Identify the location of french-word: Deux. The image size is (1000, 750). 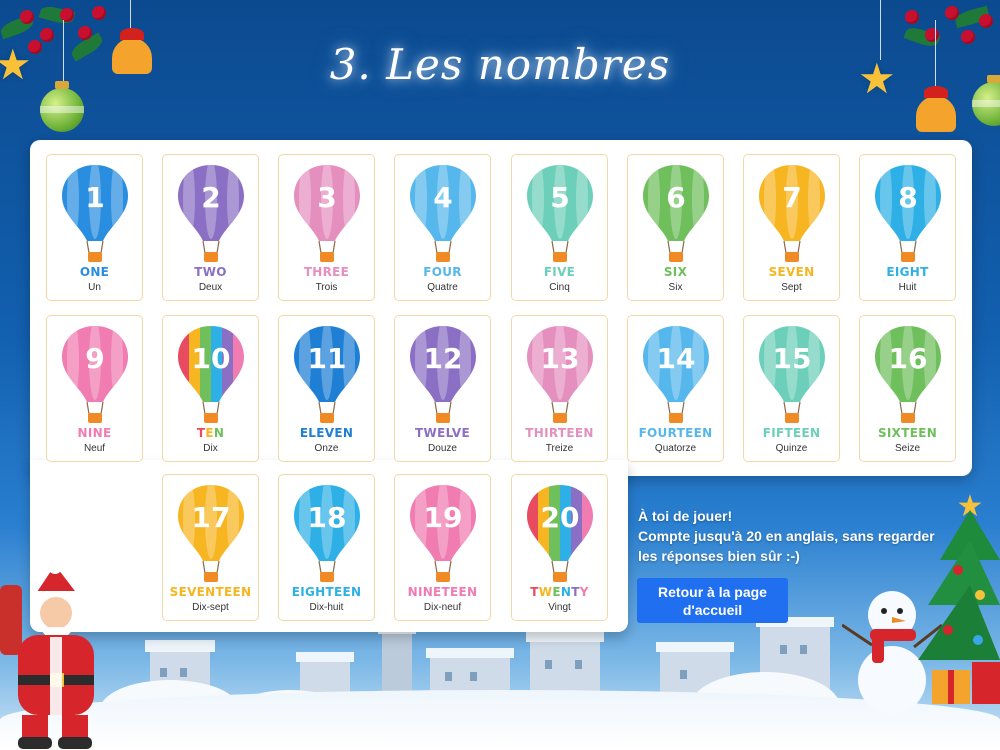
(210, 287).